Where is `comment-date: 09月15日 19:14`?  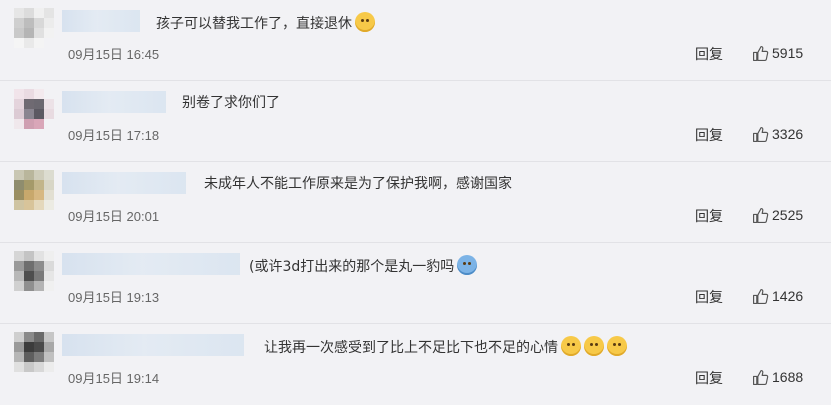 comment-date: 09月15日 19:14 is located at coordinates (114, 378).